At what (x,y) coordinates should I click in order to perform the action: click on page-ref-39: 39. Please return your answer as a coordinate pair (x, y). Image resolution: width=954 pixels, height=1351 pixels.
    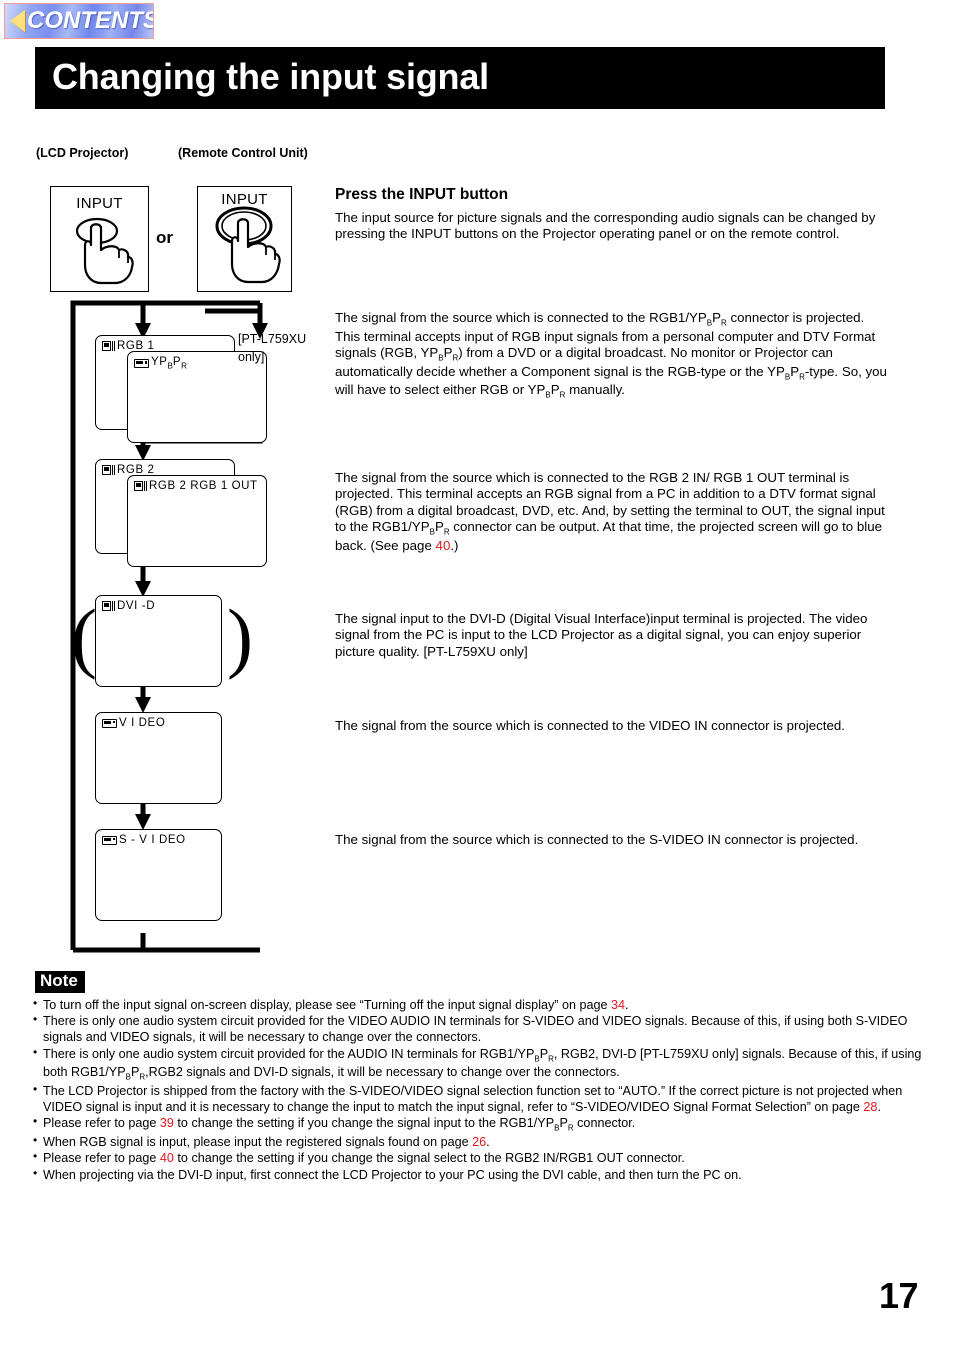
    Looking at the image, I should click on (167, 1123).